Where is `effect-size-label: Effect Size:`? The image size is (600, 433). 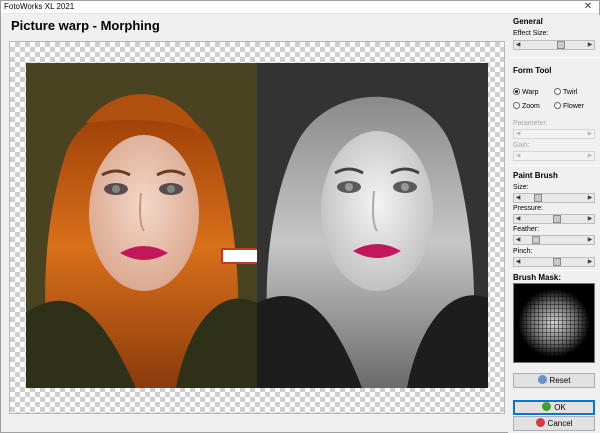 effect-size-label: Effect Size: is located at coordinates (531, 33).